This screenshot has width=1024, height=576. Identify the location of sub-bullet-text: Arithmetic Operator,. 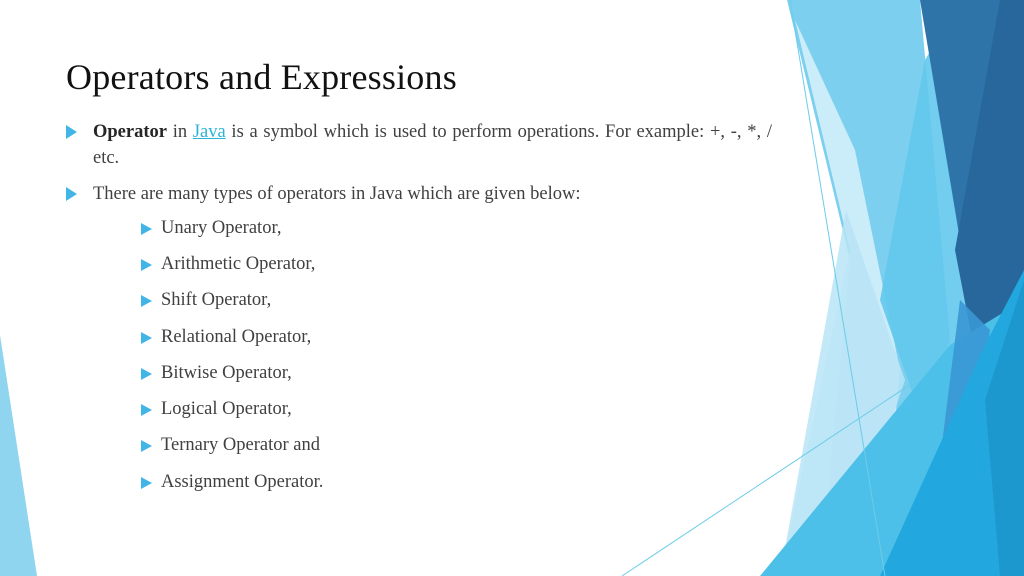
(238, 264).